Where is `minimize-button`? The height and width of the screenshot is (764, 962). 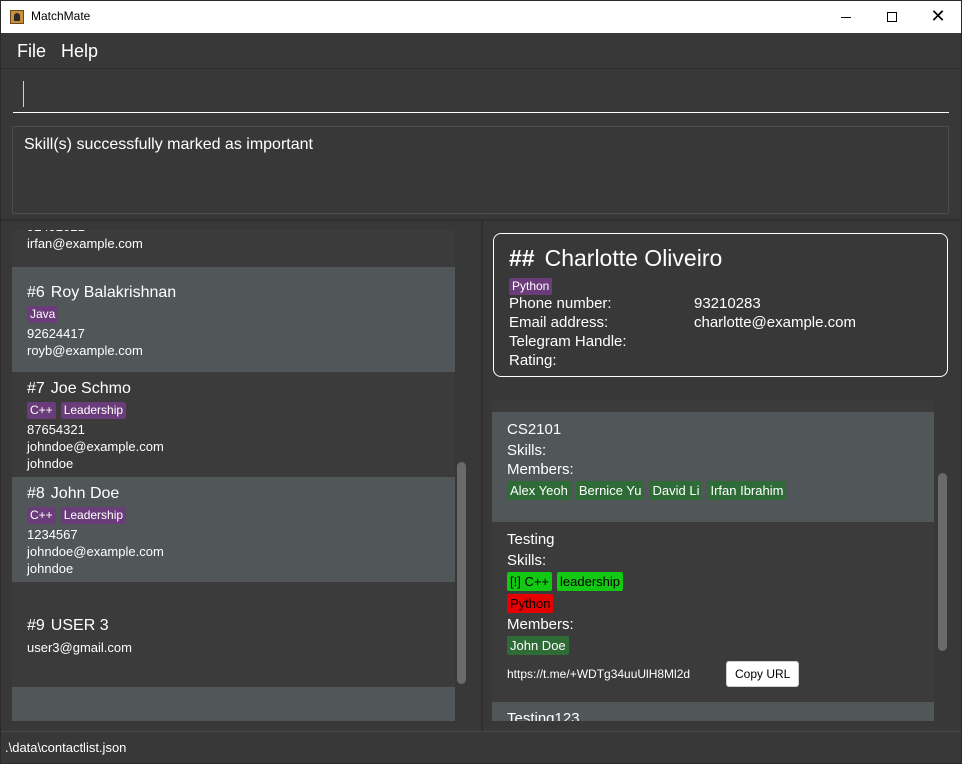
minimize-button is located at coordinates (846, 17).